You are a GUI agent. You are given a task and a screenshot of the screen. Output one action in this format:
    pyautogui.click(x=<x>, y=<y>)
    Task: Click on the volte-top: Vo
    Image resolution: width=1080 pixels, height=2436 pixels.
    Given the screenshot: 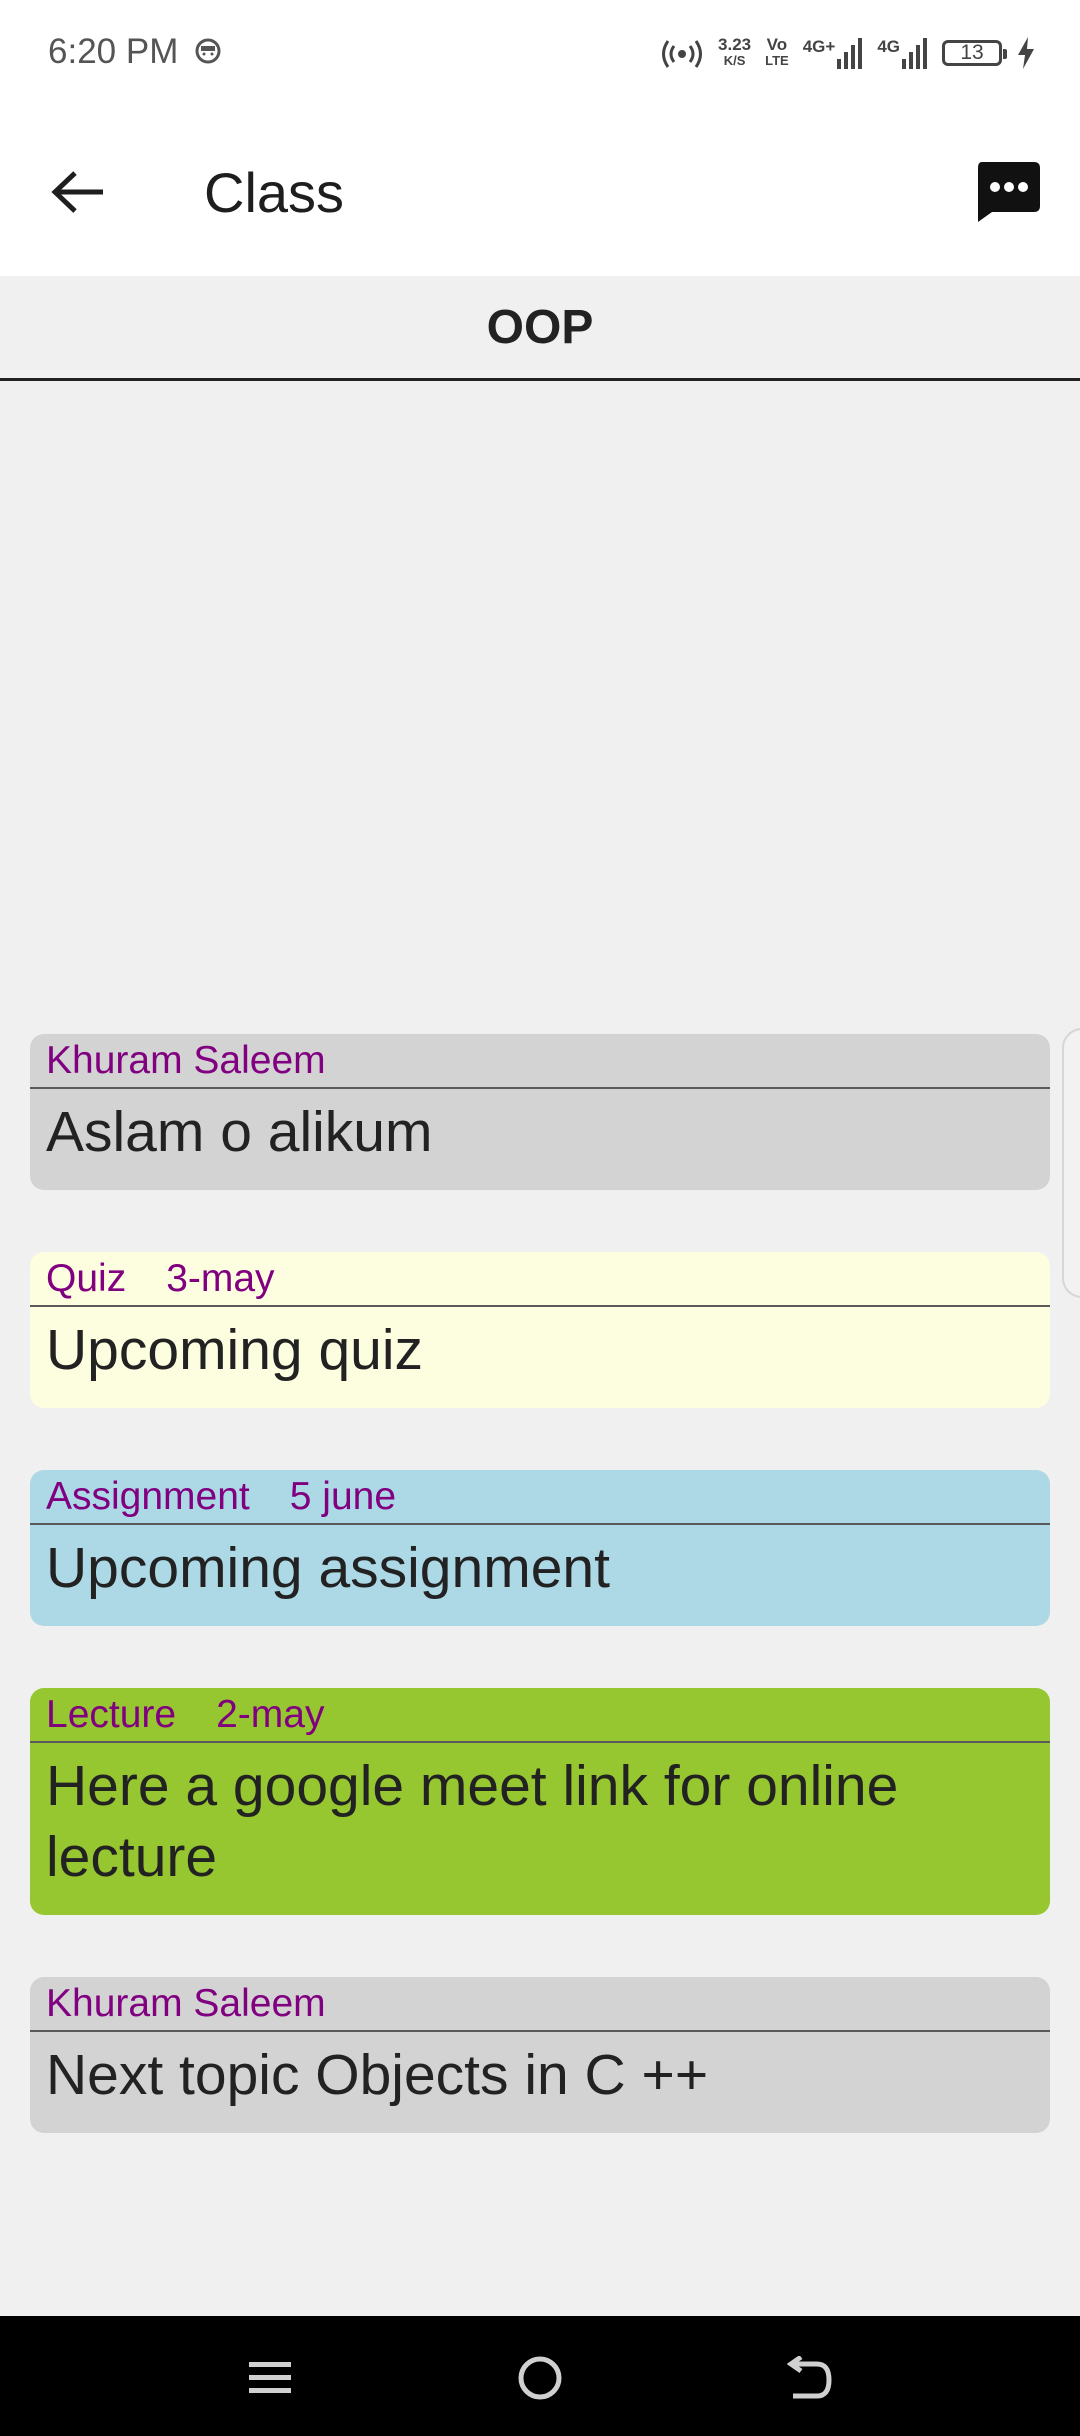 What is the action you would take?
    pyautogui.click(x=777, y=44)
    